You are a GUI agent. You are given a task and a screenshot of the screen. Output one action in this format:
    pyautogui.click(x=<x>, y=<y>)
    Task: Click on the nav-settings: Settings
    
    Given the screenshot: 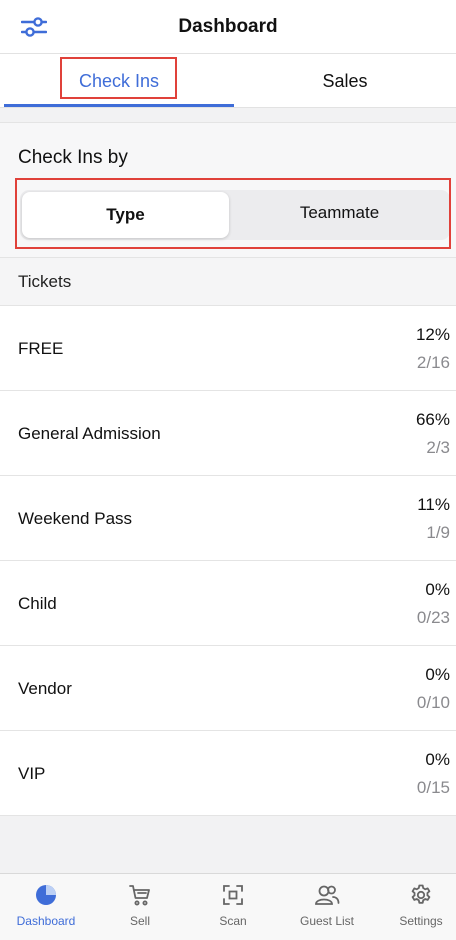 What is the action you would take?
    pyautogui.click(x=418, y=908)
    